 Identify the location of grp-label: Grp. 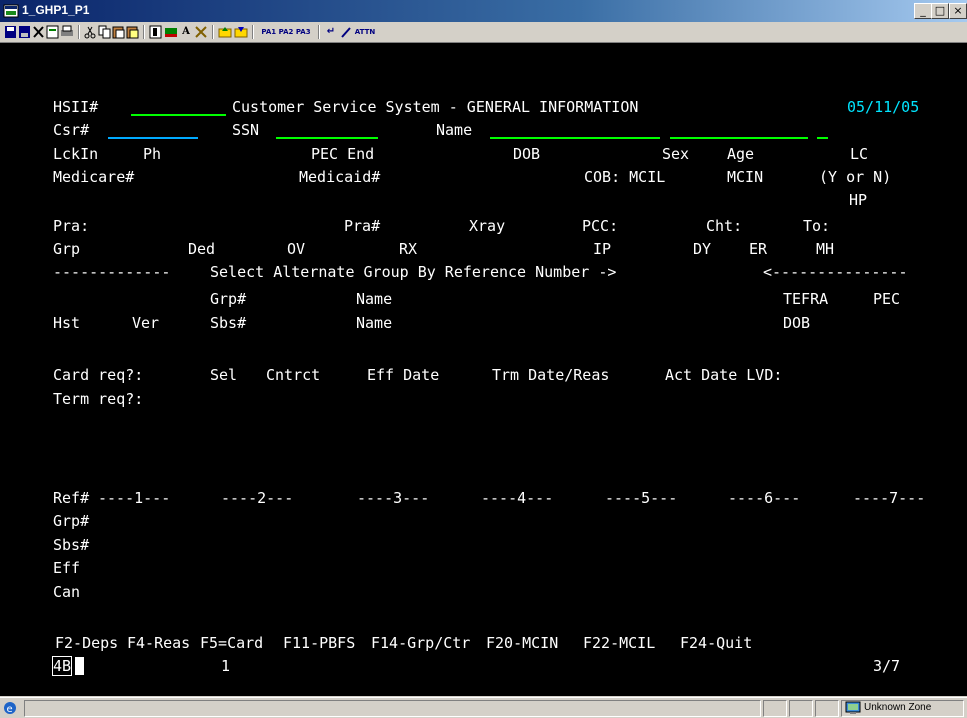
(67, 249).